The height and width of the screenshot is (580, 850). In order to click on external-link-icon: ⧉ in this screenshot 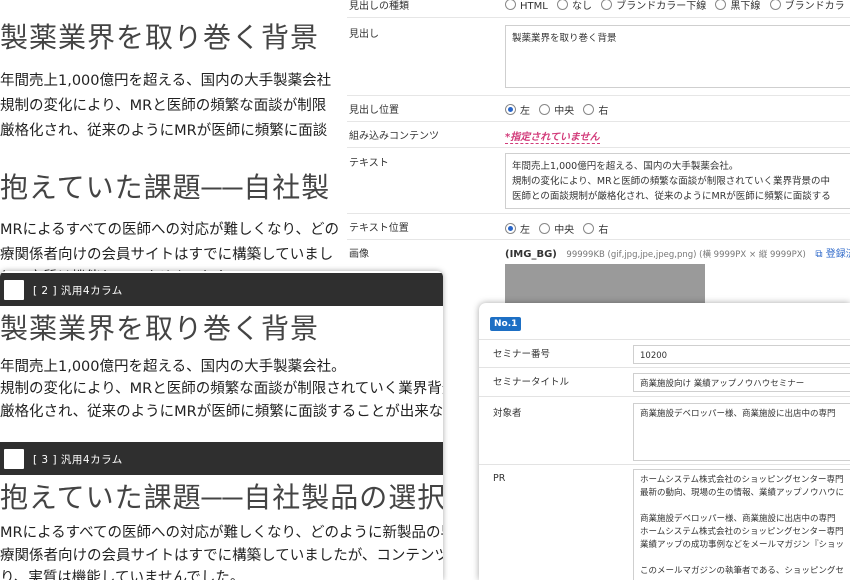, I will do `click(819, 254)`.